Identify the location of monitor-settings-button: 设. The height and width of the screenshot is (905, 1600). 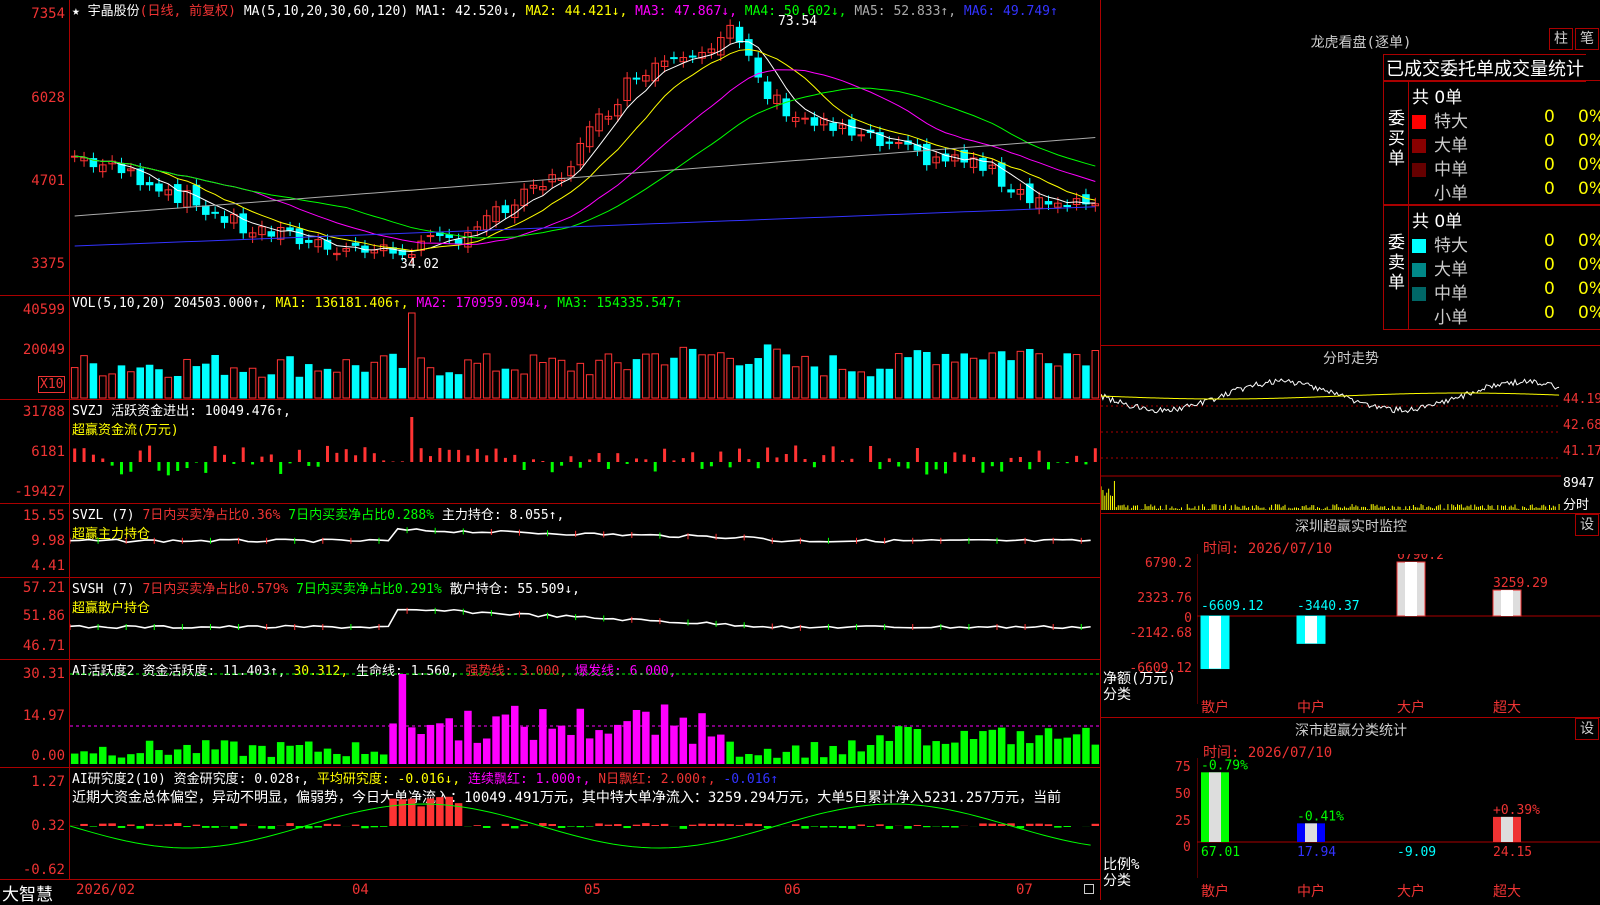
(1587, 525).